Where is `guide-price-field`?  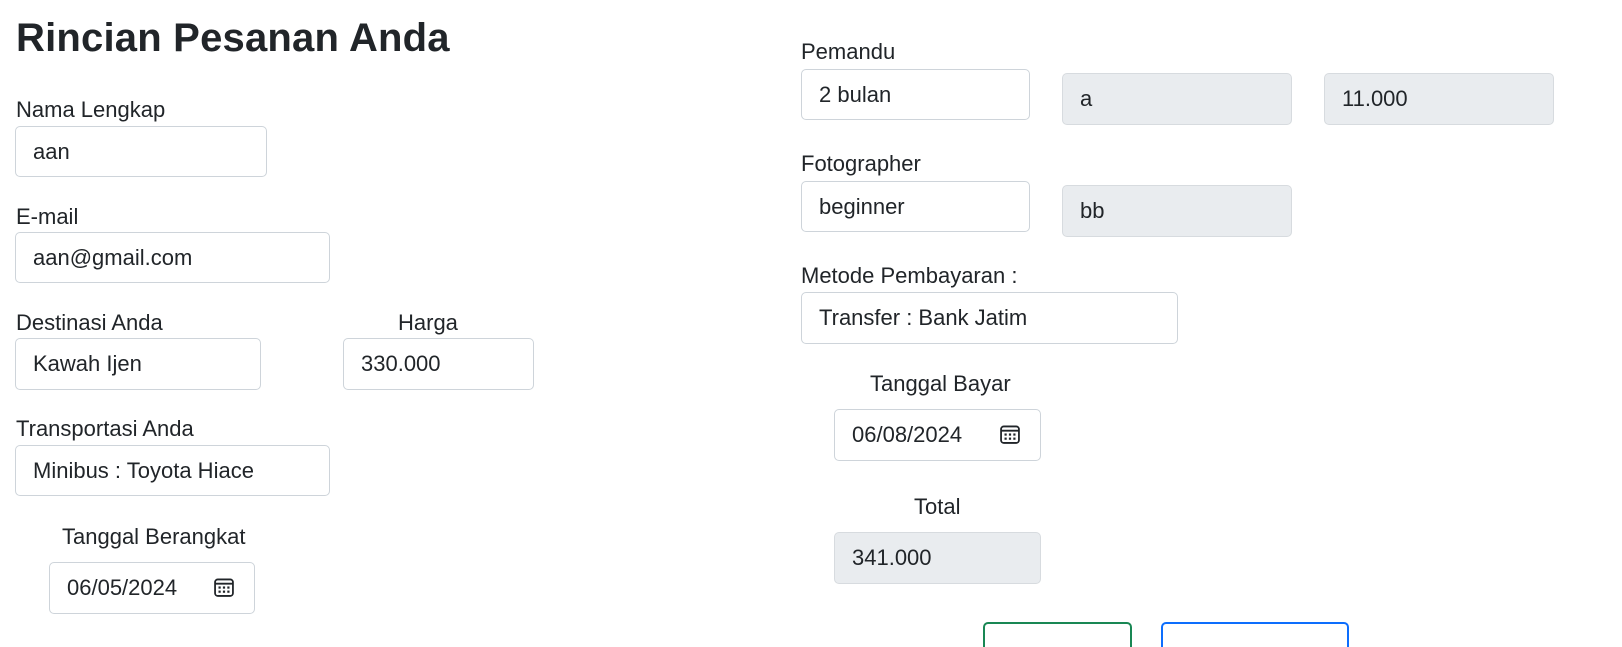 guide-price-field is located at coordinates (1439, 99).